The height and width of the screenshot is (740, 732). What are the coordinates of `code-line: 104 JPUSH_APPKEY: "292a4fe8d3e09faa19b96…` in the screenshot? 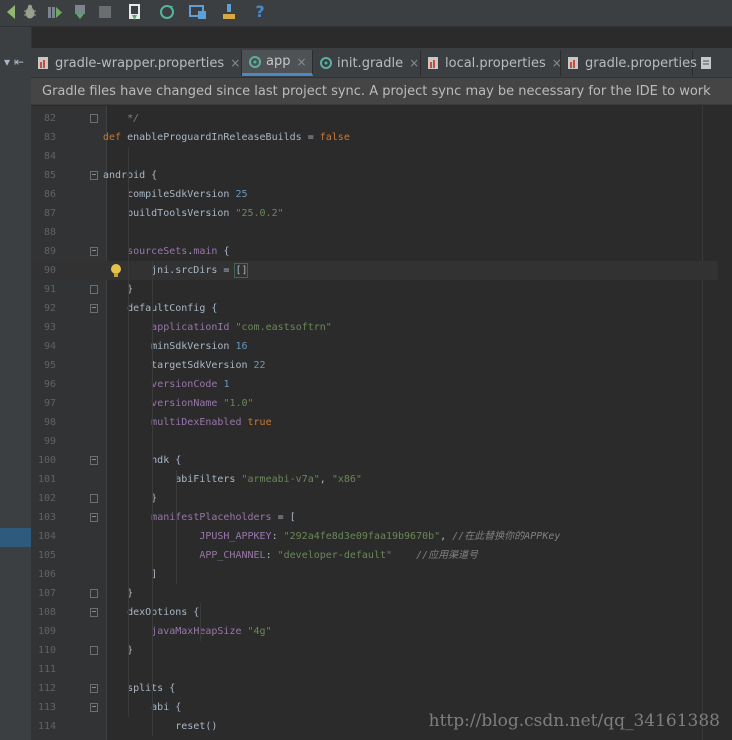 It's located at (381, 536).